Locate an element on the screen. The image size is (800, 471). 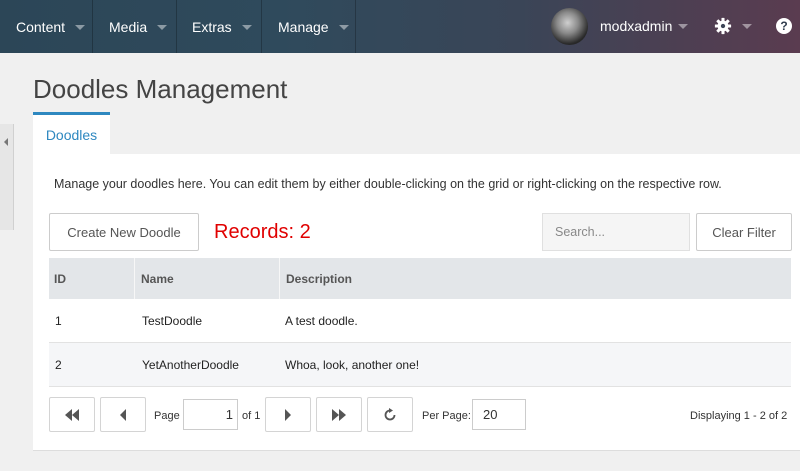
gear-icon is located at coordinates (723, 26).